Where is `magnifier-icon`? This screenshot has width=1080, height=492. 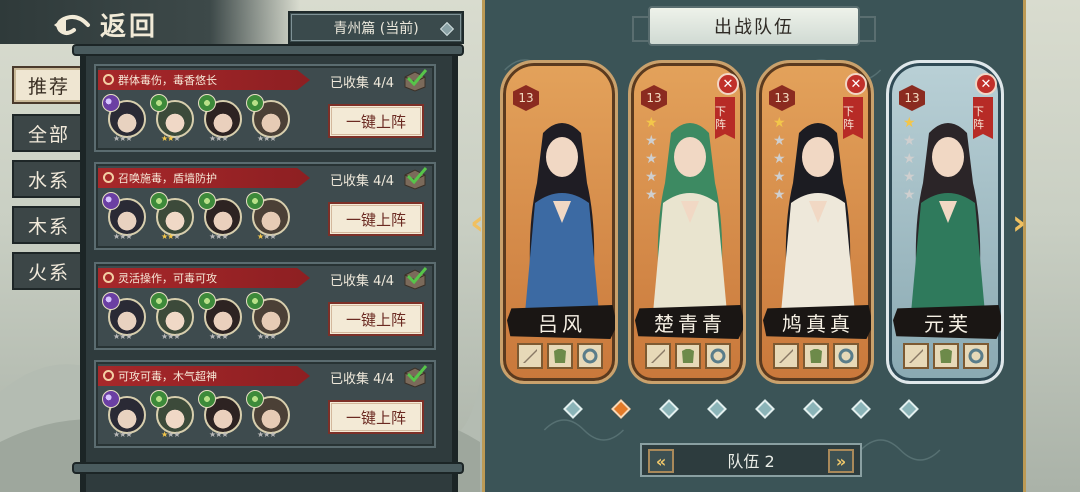 magnifier-icon is located at coordinates (108, 375).